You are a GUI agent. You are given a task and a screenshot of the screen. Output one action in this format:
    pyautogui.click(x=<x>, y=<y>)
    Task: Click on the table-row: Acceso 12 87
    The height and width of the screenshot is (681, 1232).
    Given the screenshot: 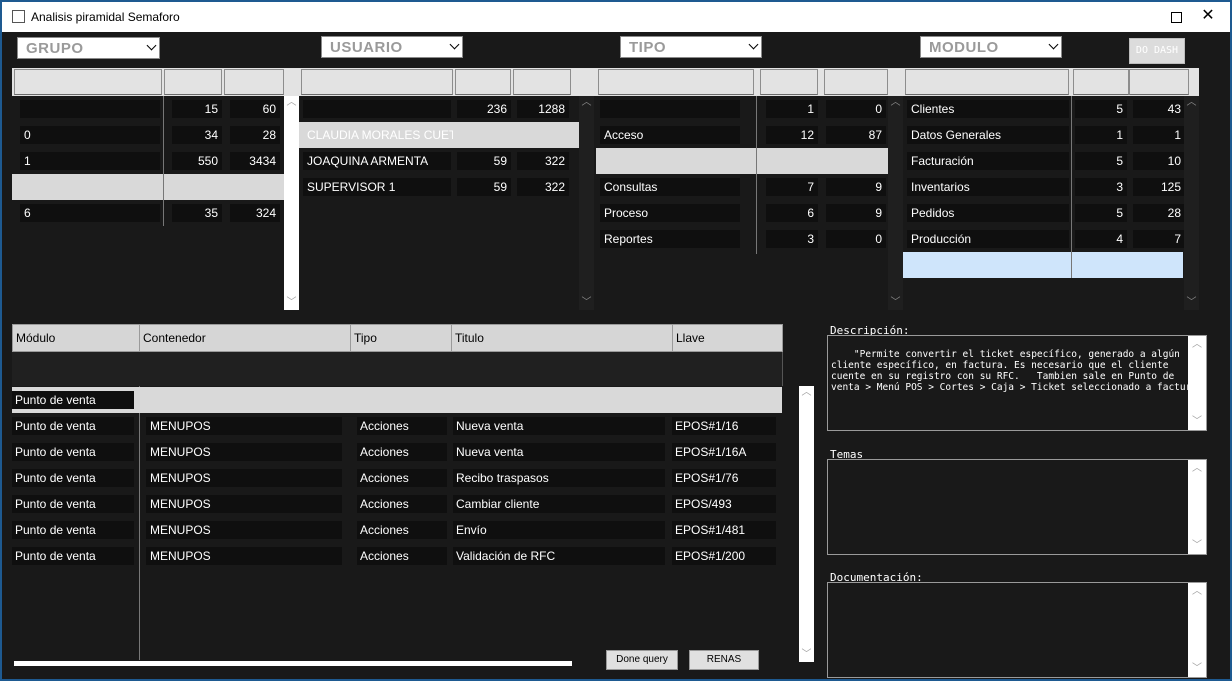 What is the action you would take?
    pyautogui.click(x=749, y=135)
    